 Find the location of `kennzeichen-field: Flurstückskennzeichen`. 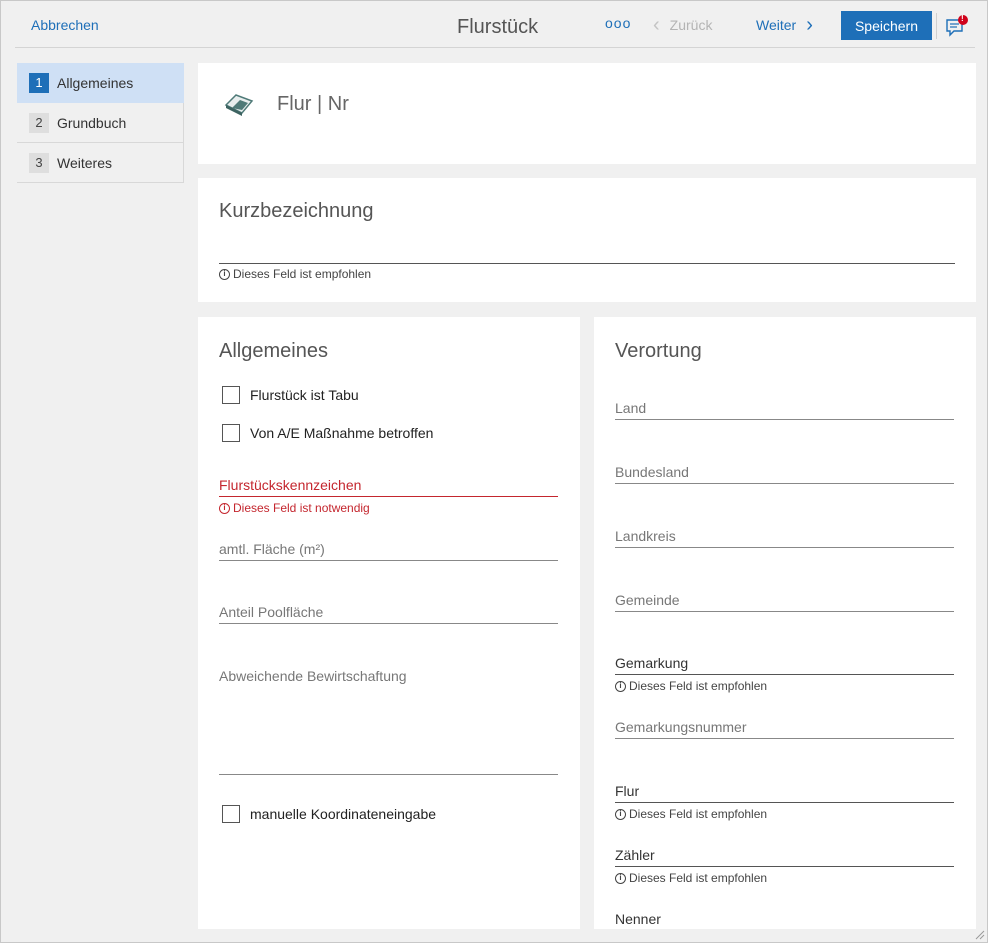

kennzeichen-field: Flurstückskennzeichen is located at coordinates (388, 487).